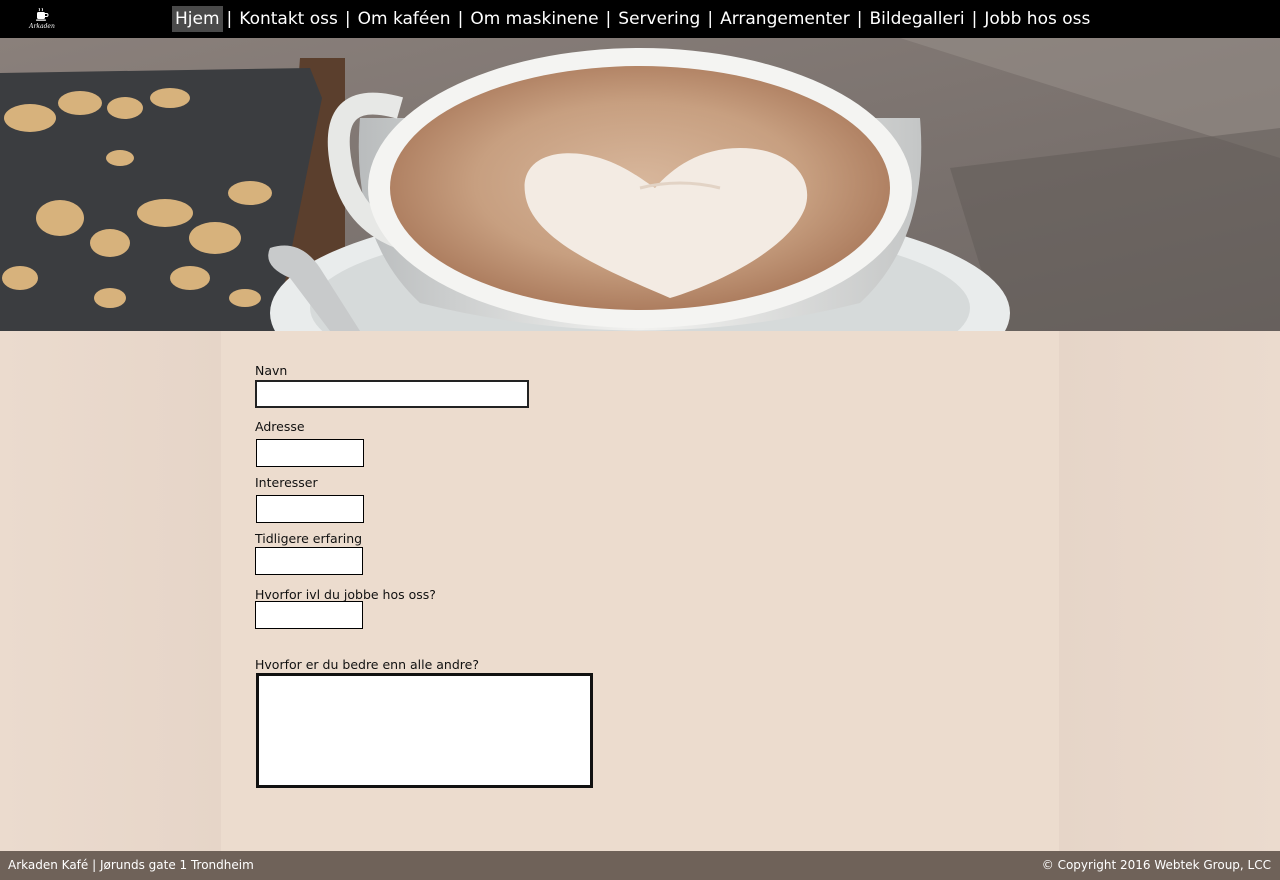 The image size is (1280, 880). What do you see at coordinates (310, 509) in the screenshot?
I see `interesser-input` at bounding box center [310, 509].